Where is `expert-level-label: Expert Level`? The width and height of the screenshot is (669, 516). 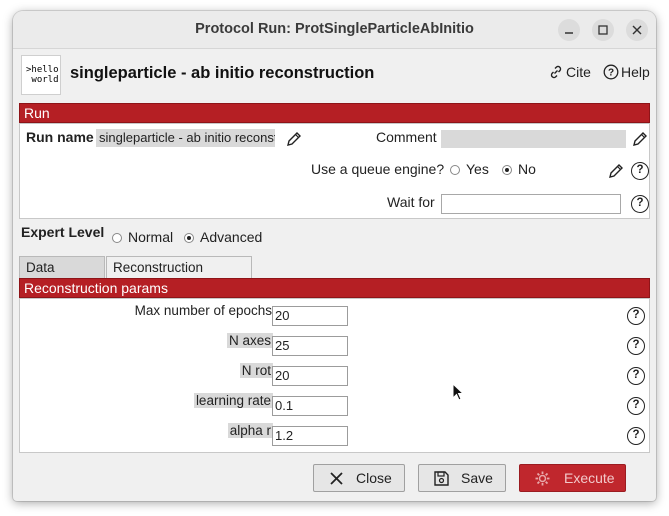 expert-level-label: Expert Level is located at coordinates (63, 232).